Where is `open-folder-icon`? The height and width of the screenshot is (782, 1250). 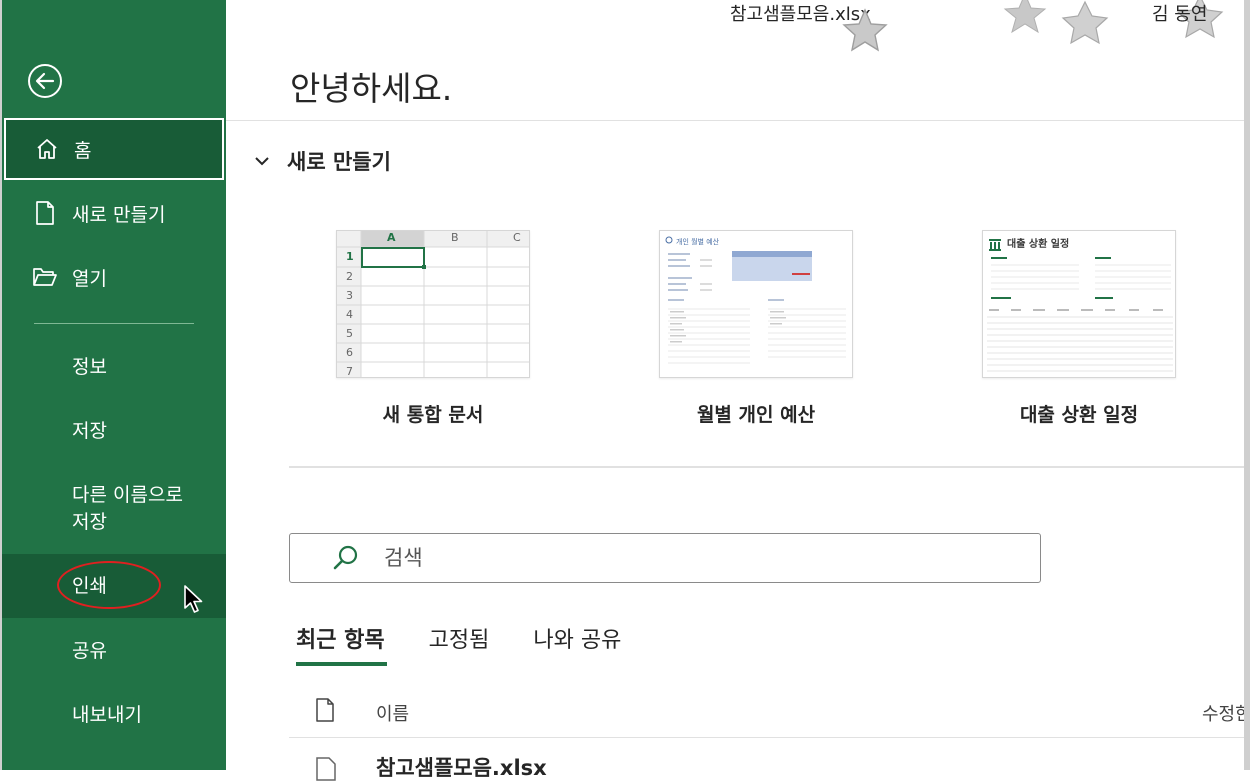 open-folder-icon is located at coordinates (45, 277).